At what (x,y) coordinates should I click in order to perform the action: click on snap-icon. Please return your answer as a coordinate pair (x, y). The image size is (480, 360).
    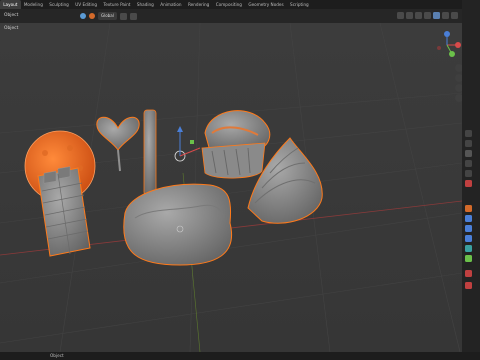
    Looking at the image, I should click on (123, 16).